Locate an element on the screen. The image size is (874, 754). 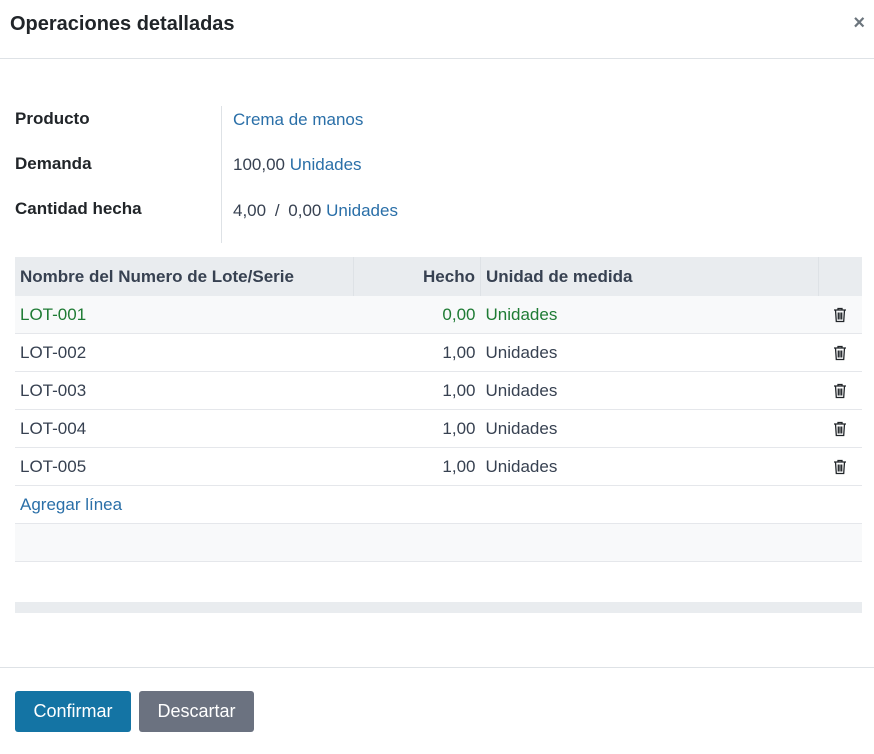
lot-cell: LOT-005 is located at coordinates (184, 466).